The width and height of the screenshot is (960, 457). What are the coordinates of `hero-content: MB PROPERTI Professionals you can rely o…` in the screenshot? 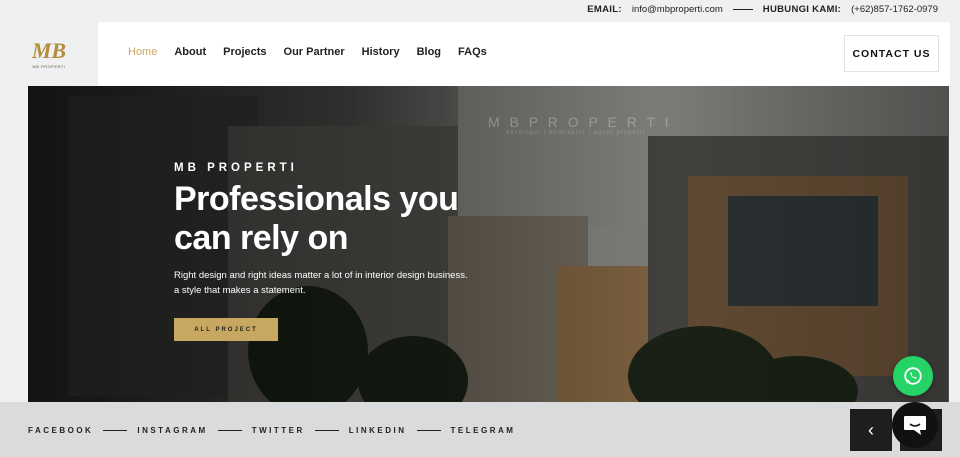 It's located at (339, 251).